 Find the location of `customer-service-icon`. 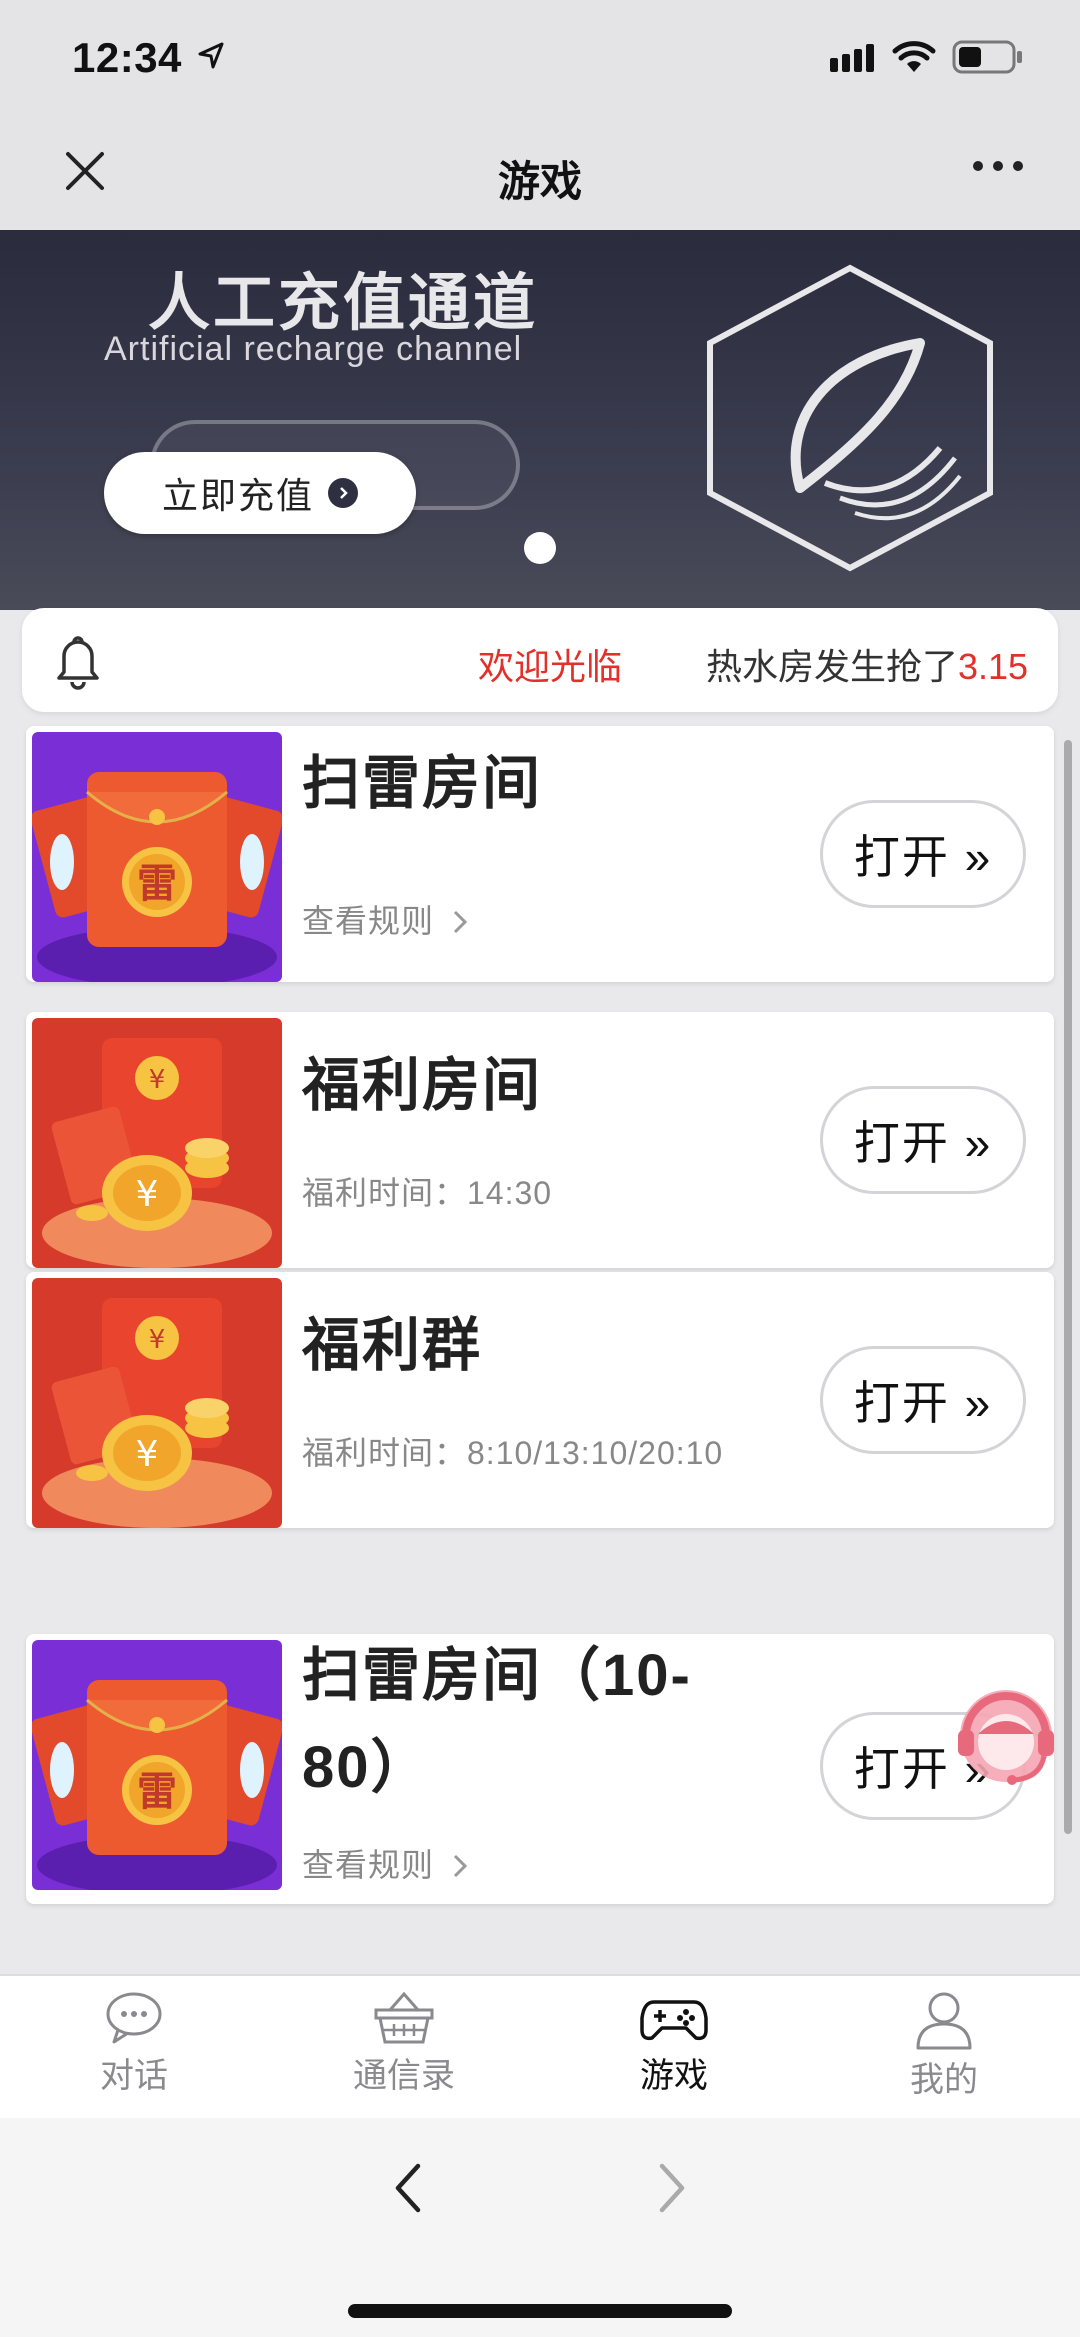

customer-service-icon is located at coordinates (1006, 1740).